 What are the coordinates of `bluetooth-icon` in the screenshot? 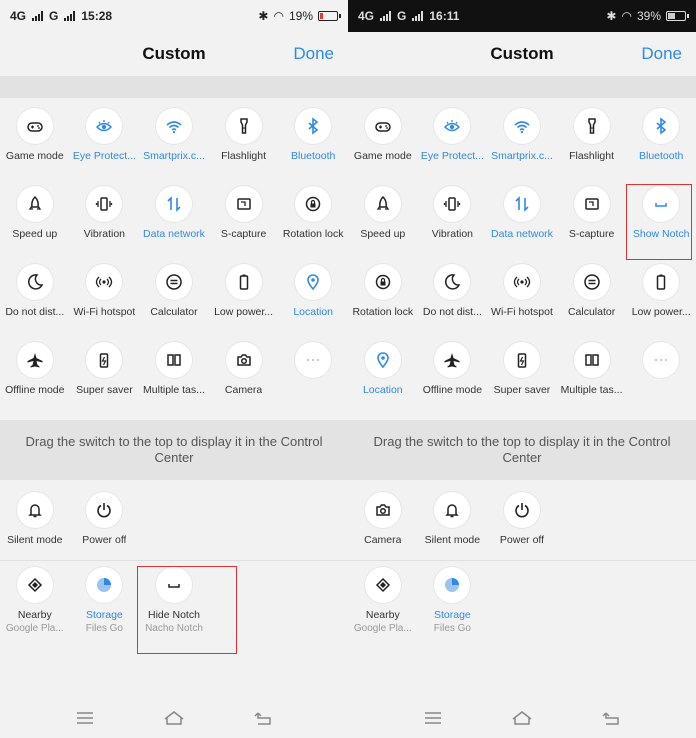 It's located at (313, 126).